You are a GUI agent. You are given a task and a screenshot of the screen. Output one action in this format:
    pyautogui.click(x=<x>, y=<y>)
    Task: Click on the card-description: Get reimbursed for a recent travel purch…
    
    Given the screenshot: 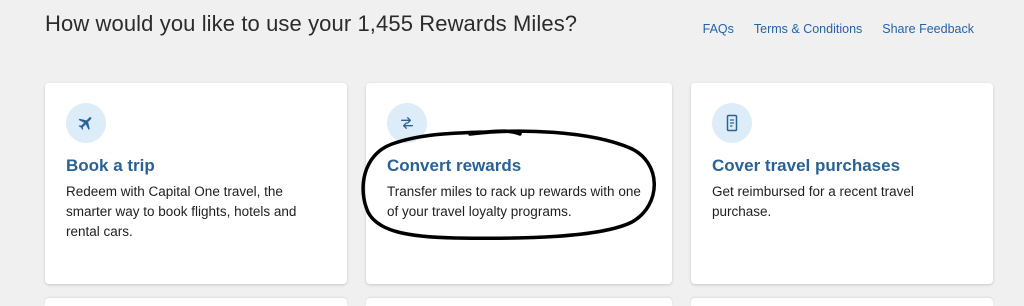 What is the action you would take?
    pyautogui.click(x=813, y=201)
    